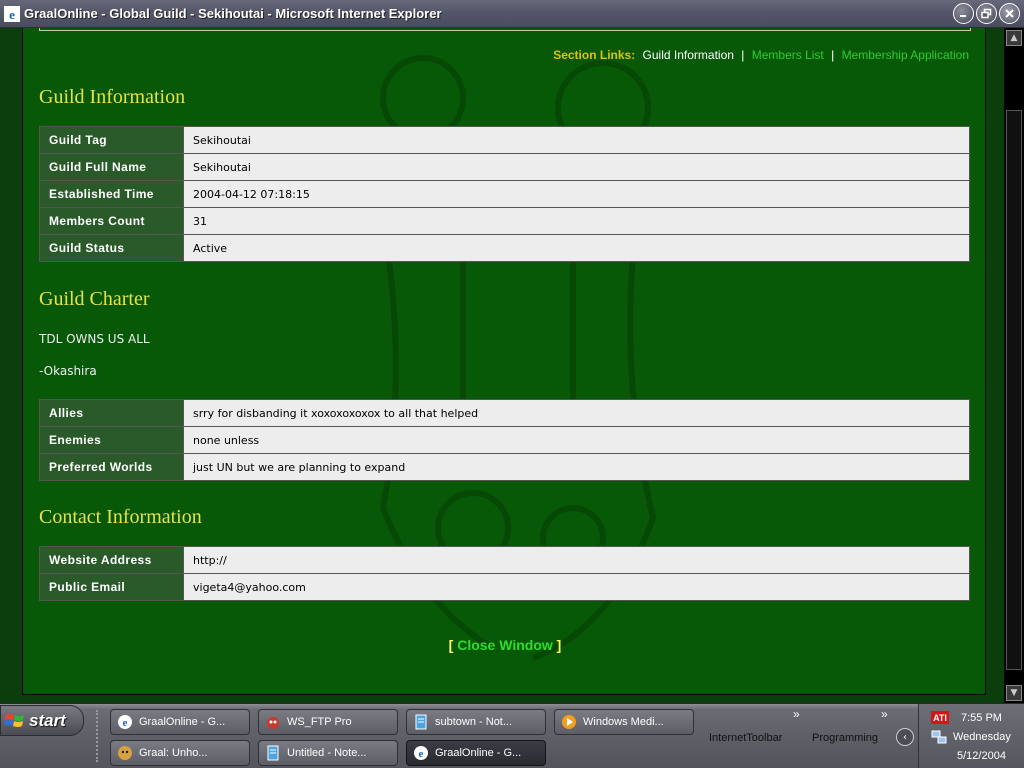  What do you see at coordinates (14, 720) in the screenshot?
I see `windows-logo-icon` at bounding box center [14, 720].